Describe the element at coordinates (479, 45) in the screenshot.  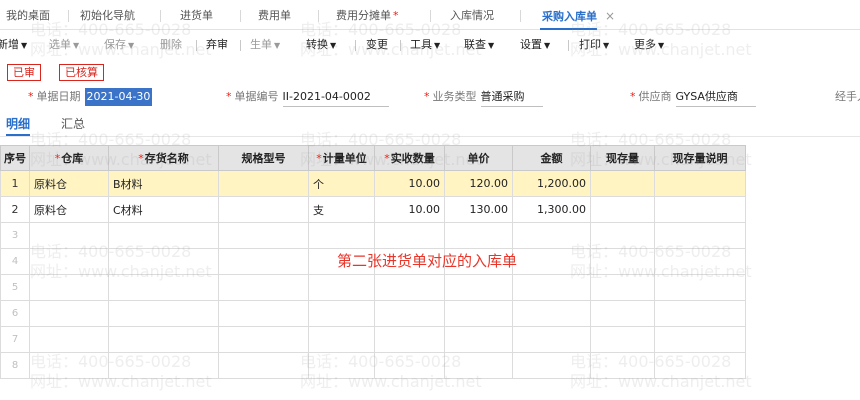
I see `inquiry-button: 联查 ▼` at that location.